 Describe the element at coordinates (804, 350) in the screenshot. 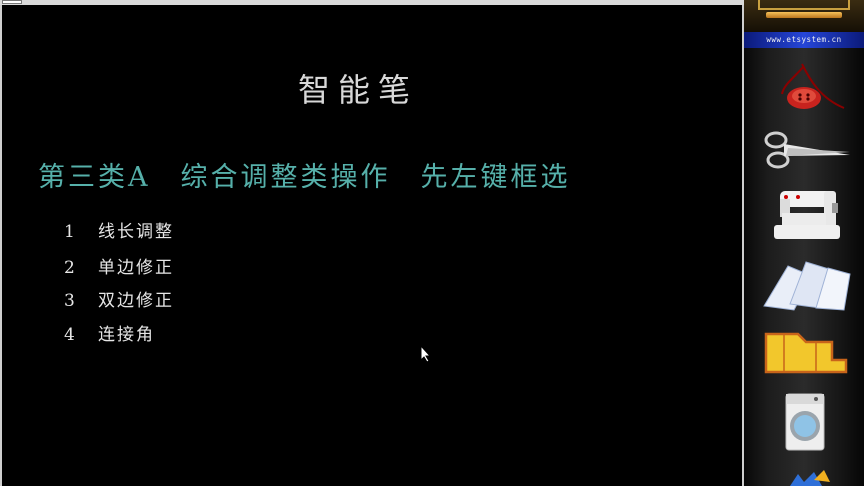

I see `pattern-piece-icon` at that location.